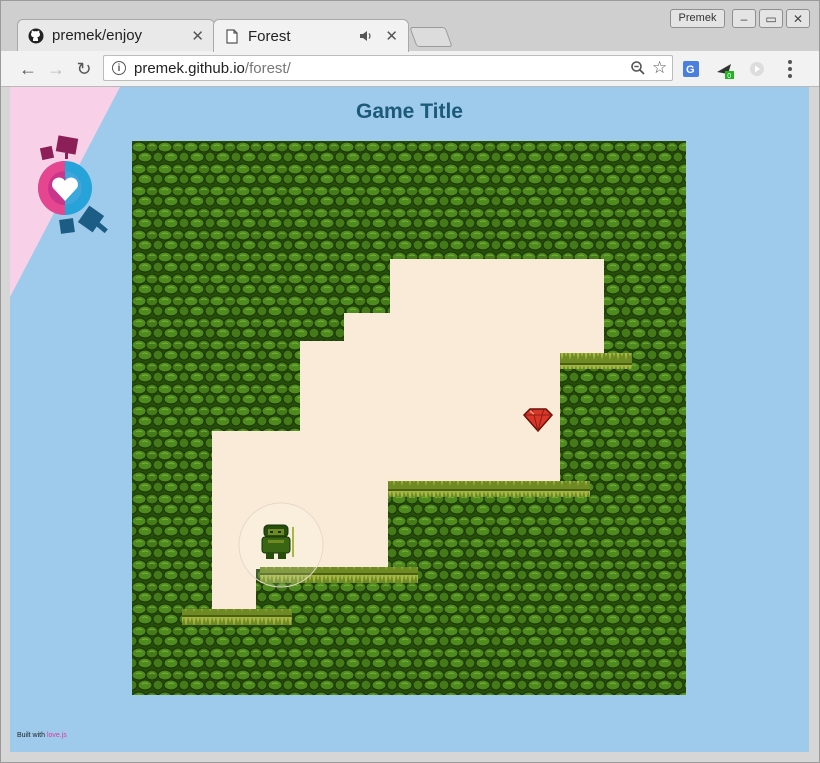 Image resolution: width=820 pixels, height=763 pixels. What do you see at coordinates (311, 35) in the screenshot?
I see `tab-forest: Forest ✕` at bounding box center [311, 35].